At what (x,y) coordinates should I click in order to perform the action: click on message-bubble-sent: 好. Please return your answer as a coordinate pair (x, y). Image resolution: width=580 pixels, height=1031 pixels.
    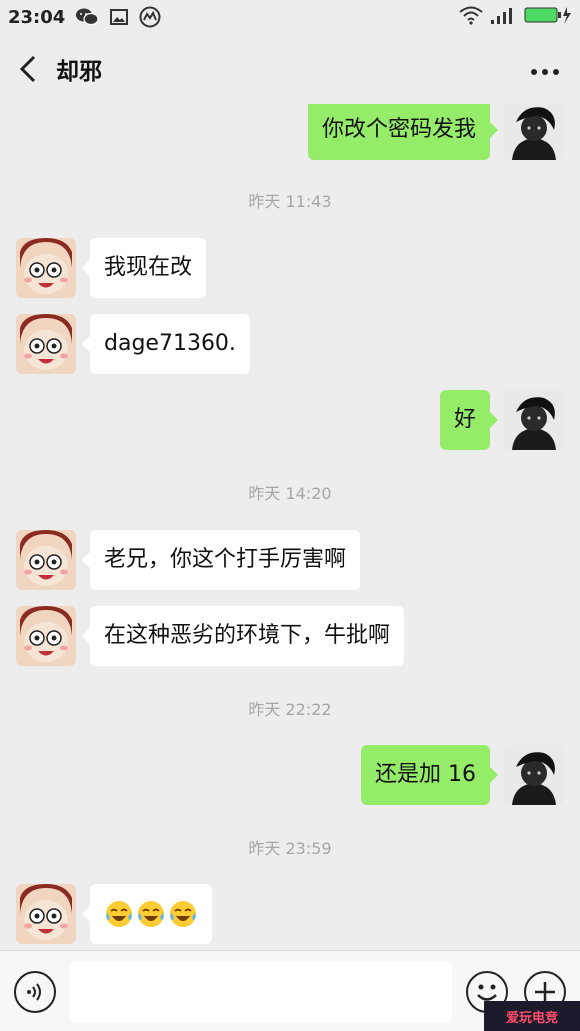
    Looking at the image, I should click on (469, 420).